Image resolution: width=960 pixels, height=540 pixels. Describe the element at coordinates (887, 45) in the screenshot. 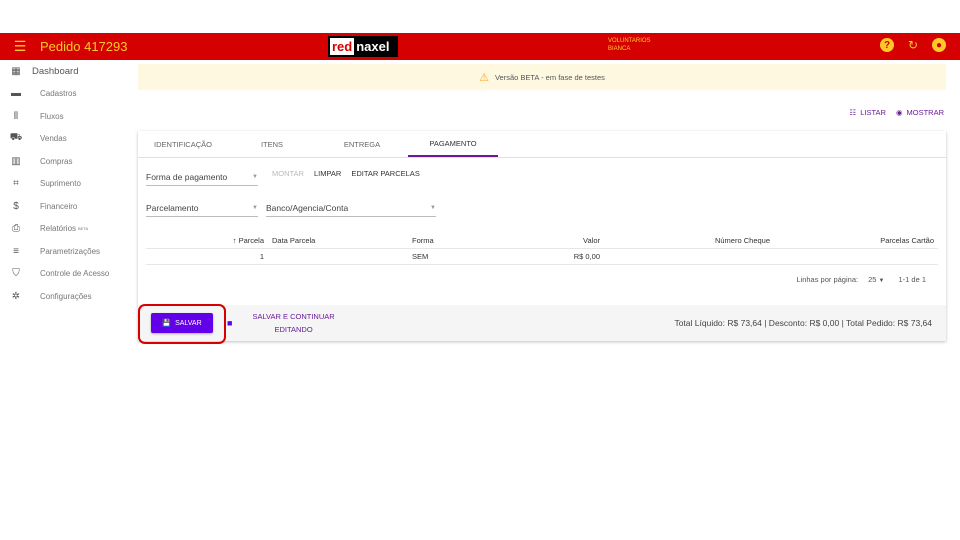

I see `help-circle-icon: ?` at that location.